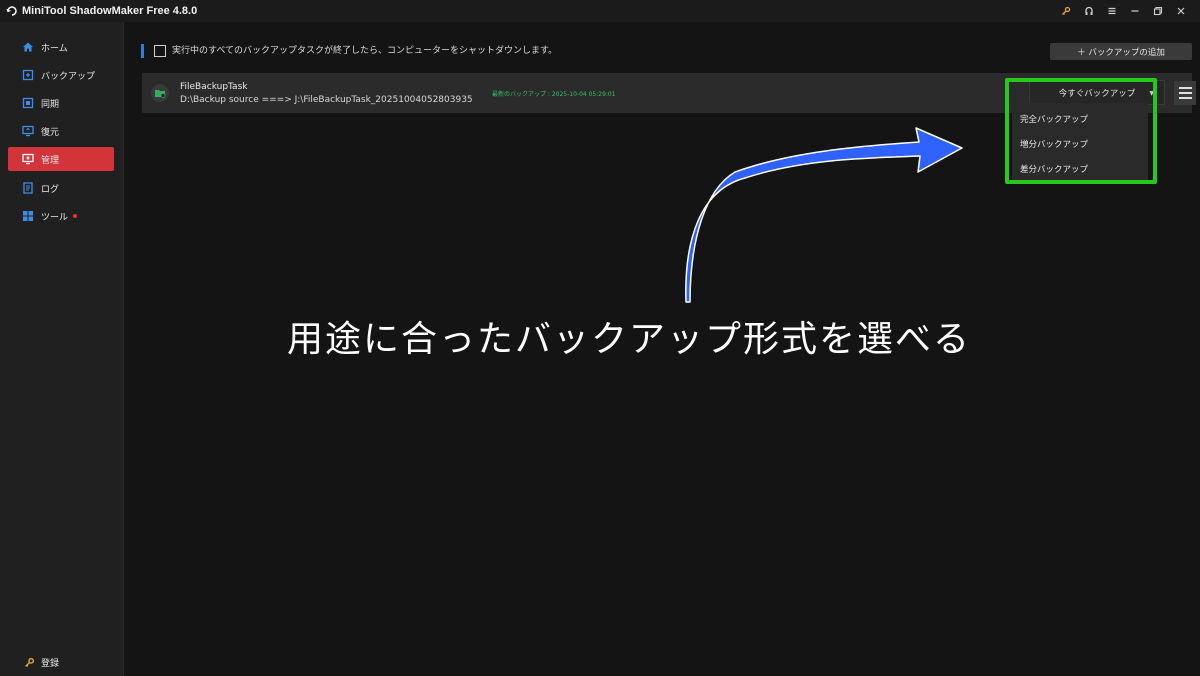 The height and width of the screenshot is (676, 1200). I want to click on notification-badge, so click(75, 216).